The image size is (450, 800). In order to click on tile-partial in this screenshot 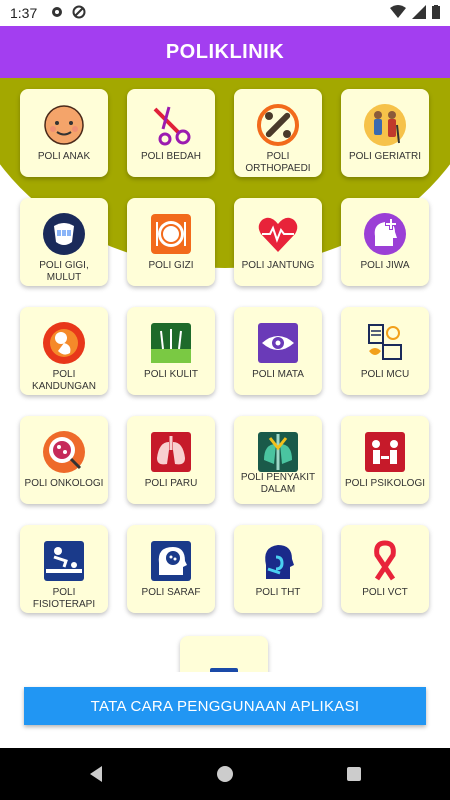, I will do `click(224, 654)`.